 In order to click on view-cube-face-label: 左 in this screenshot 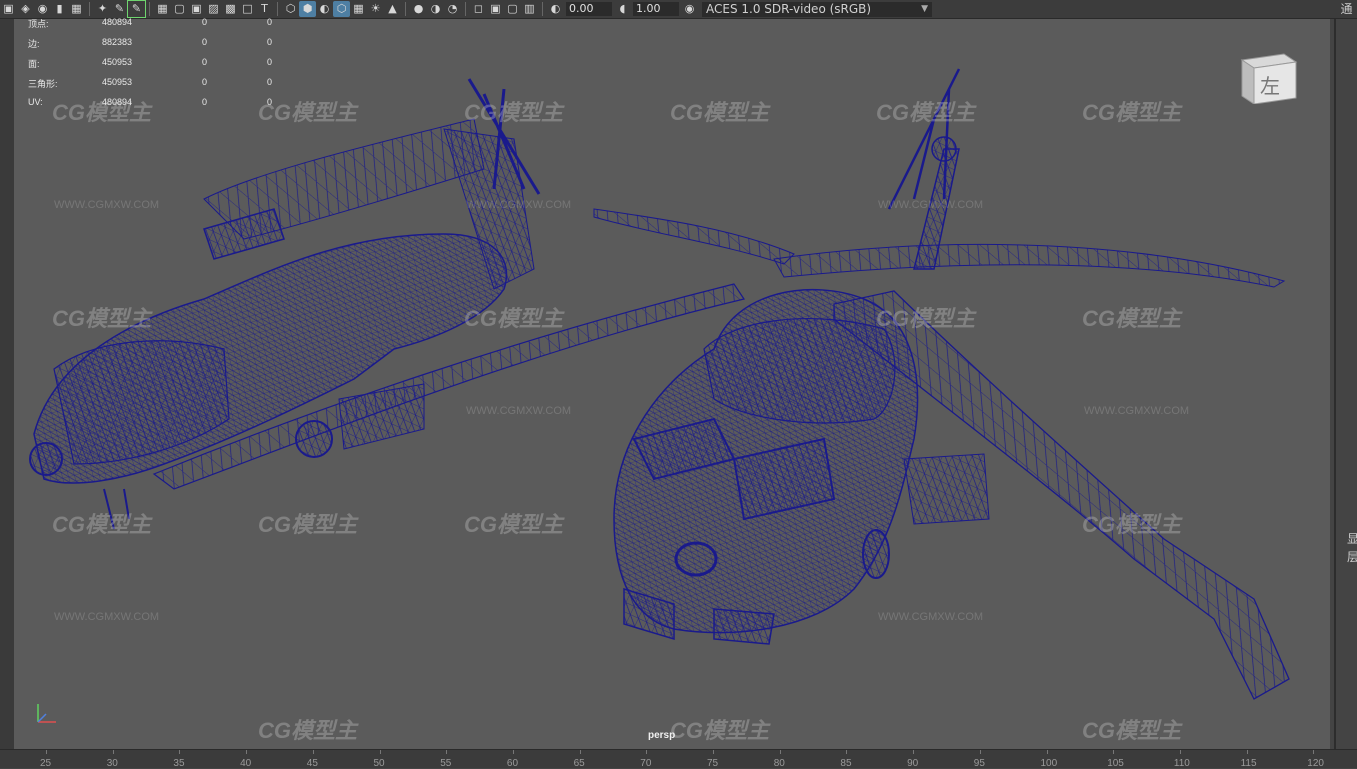, I will do `click(1270, 86)`.